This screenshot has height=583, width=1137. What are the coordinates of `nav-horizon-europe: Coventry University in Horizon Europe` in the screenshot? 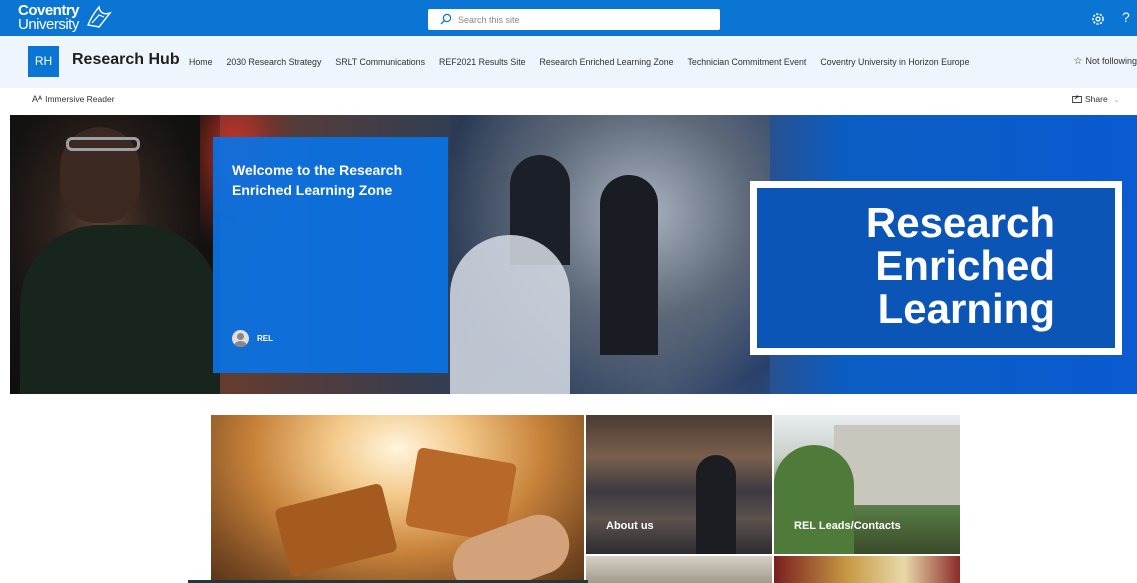 It's located at (894, 64).